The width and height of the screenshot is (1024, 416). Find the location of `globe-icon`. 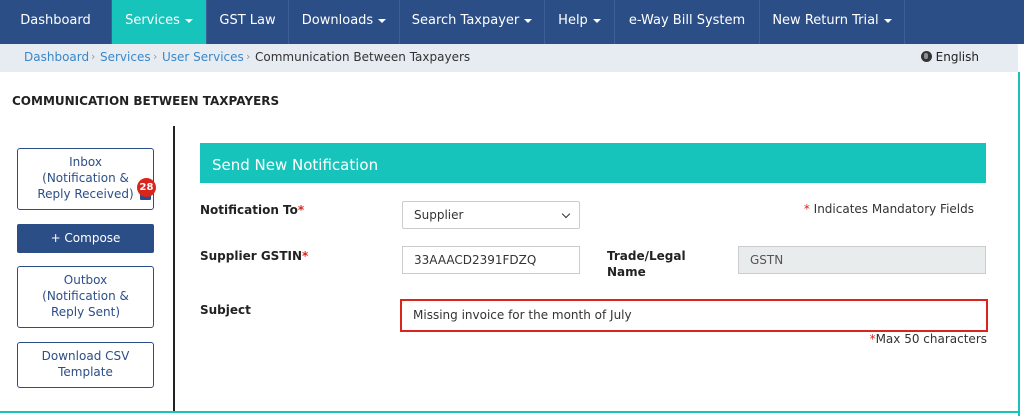

globe-icon is located at coordinates (926, 56).